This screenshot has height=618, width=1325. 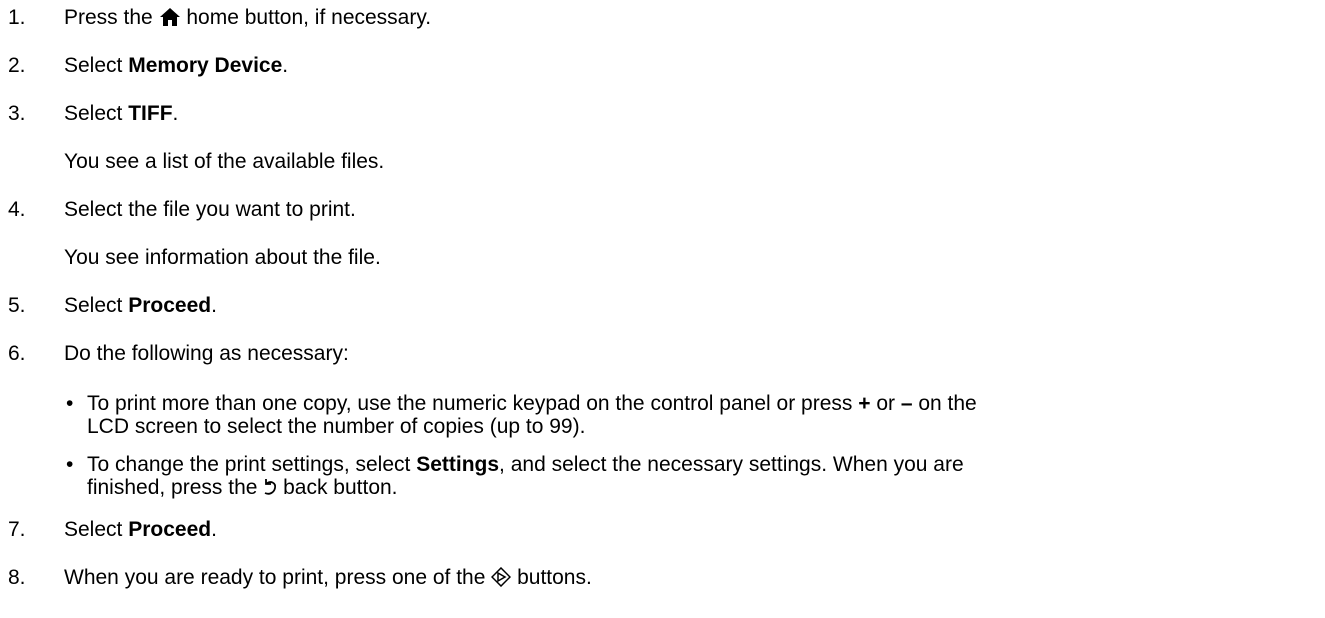 What do you see at coordinates (210, 209) in the screenshot?
I see `step-text: Select the file you want to print.` at bounding box center [210, 209].